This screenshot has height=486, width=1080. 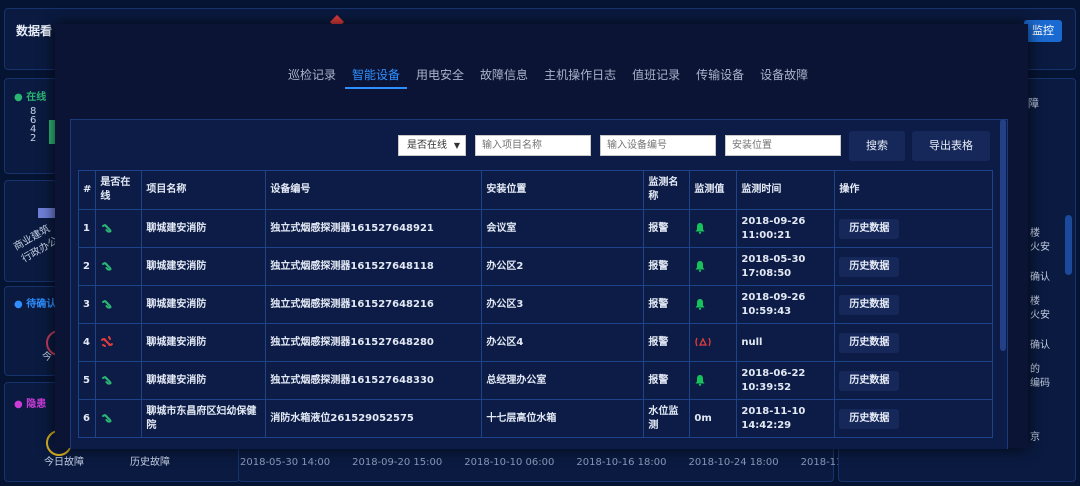 I want to click on row-index: 4, so click(x=87, y=342).